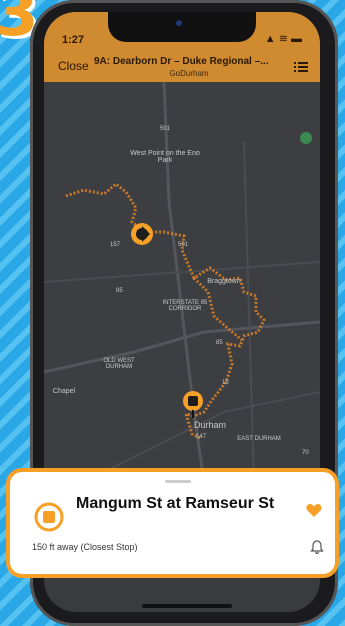  What do you see at coordinates (115, 245) in the screenshot?
I see `route-shield-157: 157` at bounding box center [115, 245].